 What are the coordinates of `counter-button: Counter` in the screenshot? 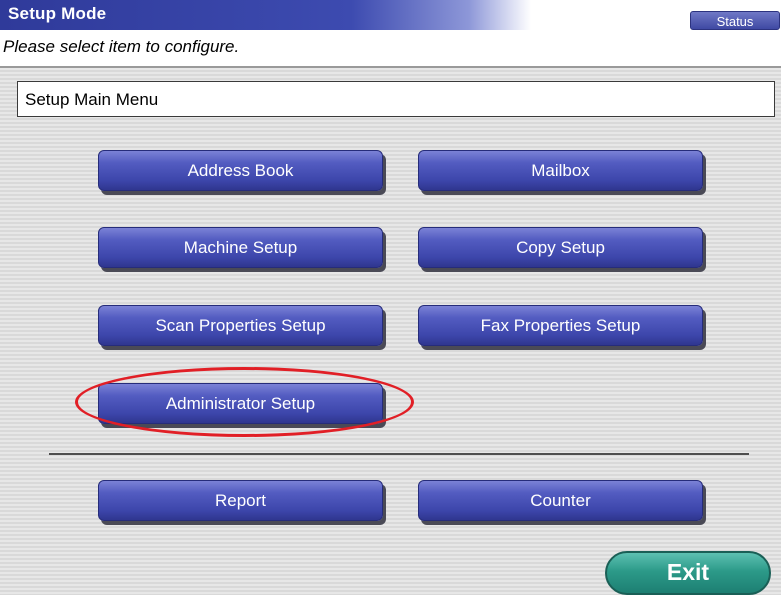 It's located at (560, 500).